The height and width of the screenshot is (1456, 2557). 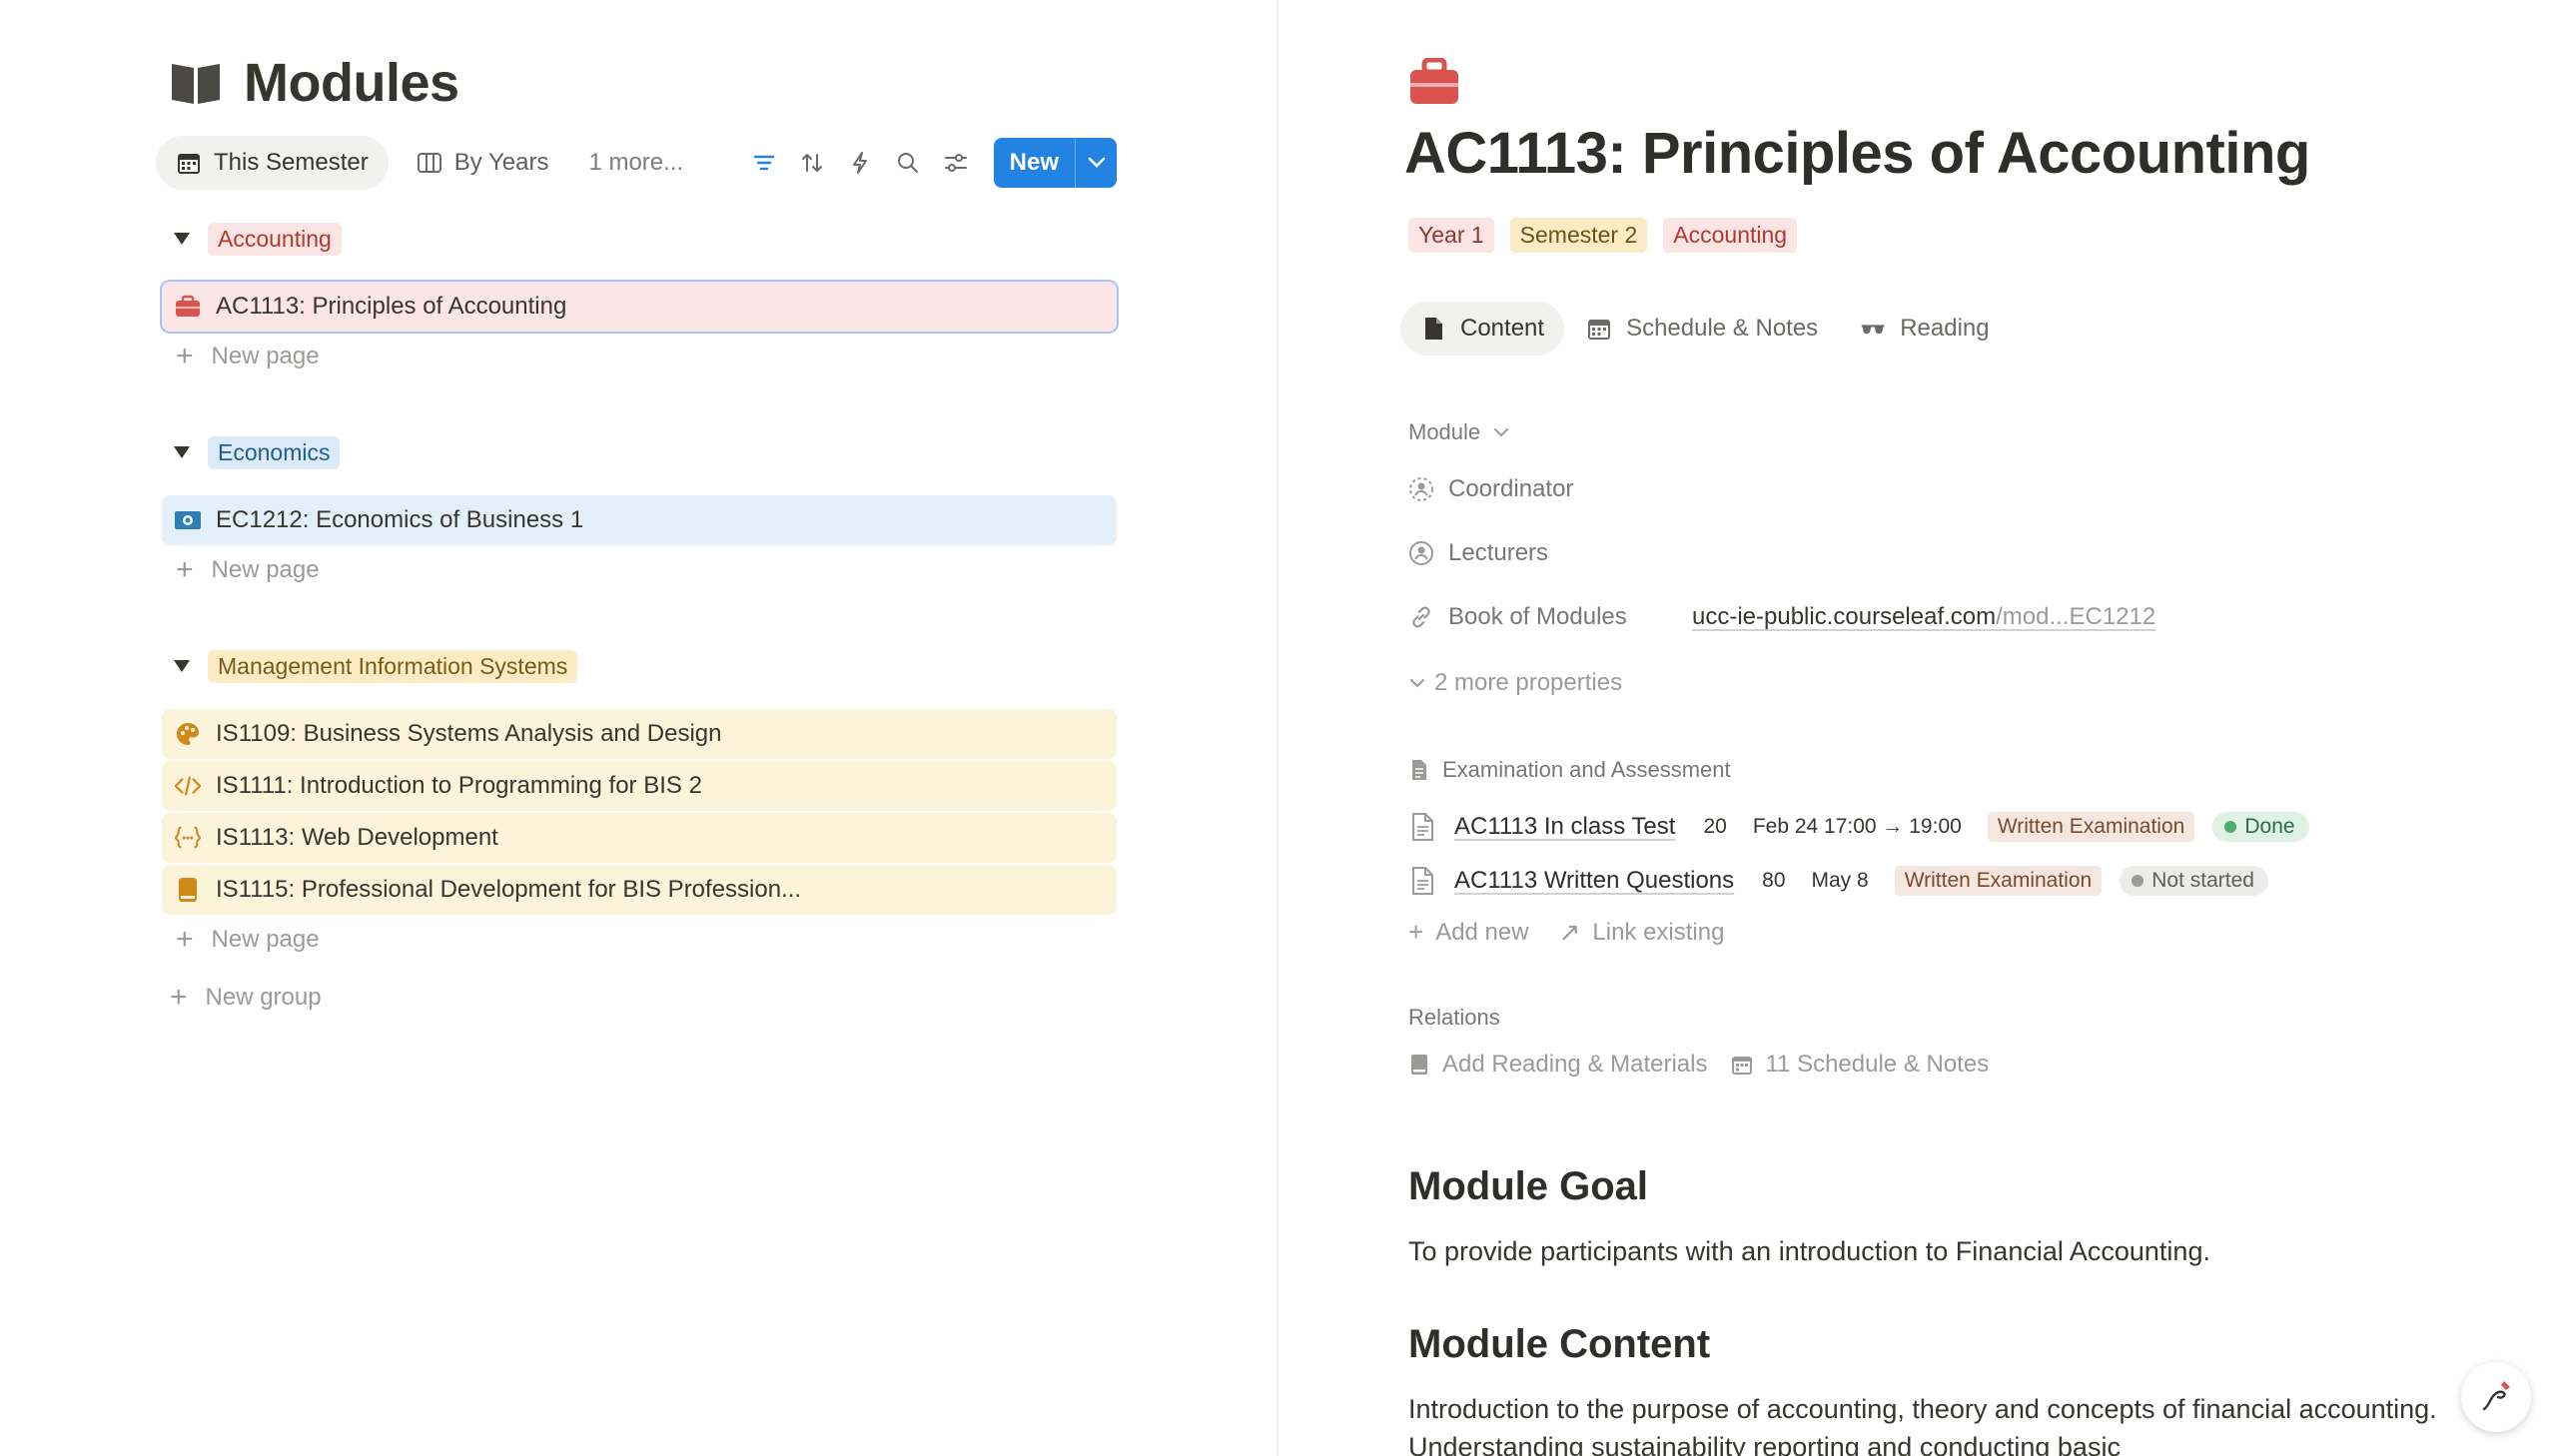 What do you see at coordinates (275, 239) in the screenshot?
I see `group-label: Accounting` at bounding box center [275, 239].